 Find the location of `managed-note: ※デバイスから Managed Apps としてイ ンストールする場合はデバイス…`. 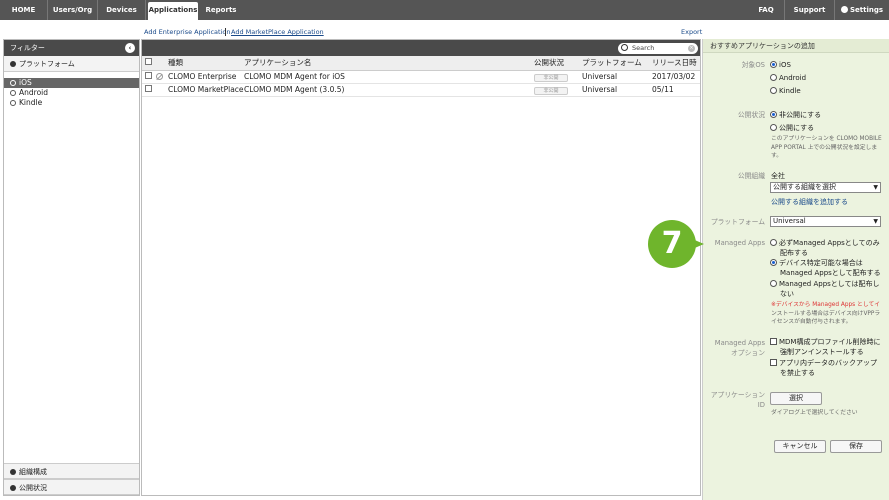

managed-note: ※デバイスから Managed Apps としてイ ンストールする場合はデバイス… is located at coordinates (825, 314).